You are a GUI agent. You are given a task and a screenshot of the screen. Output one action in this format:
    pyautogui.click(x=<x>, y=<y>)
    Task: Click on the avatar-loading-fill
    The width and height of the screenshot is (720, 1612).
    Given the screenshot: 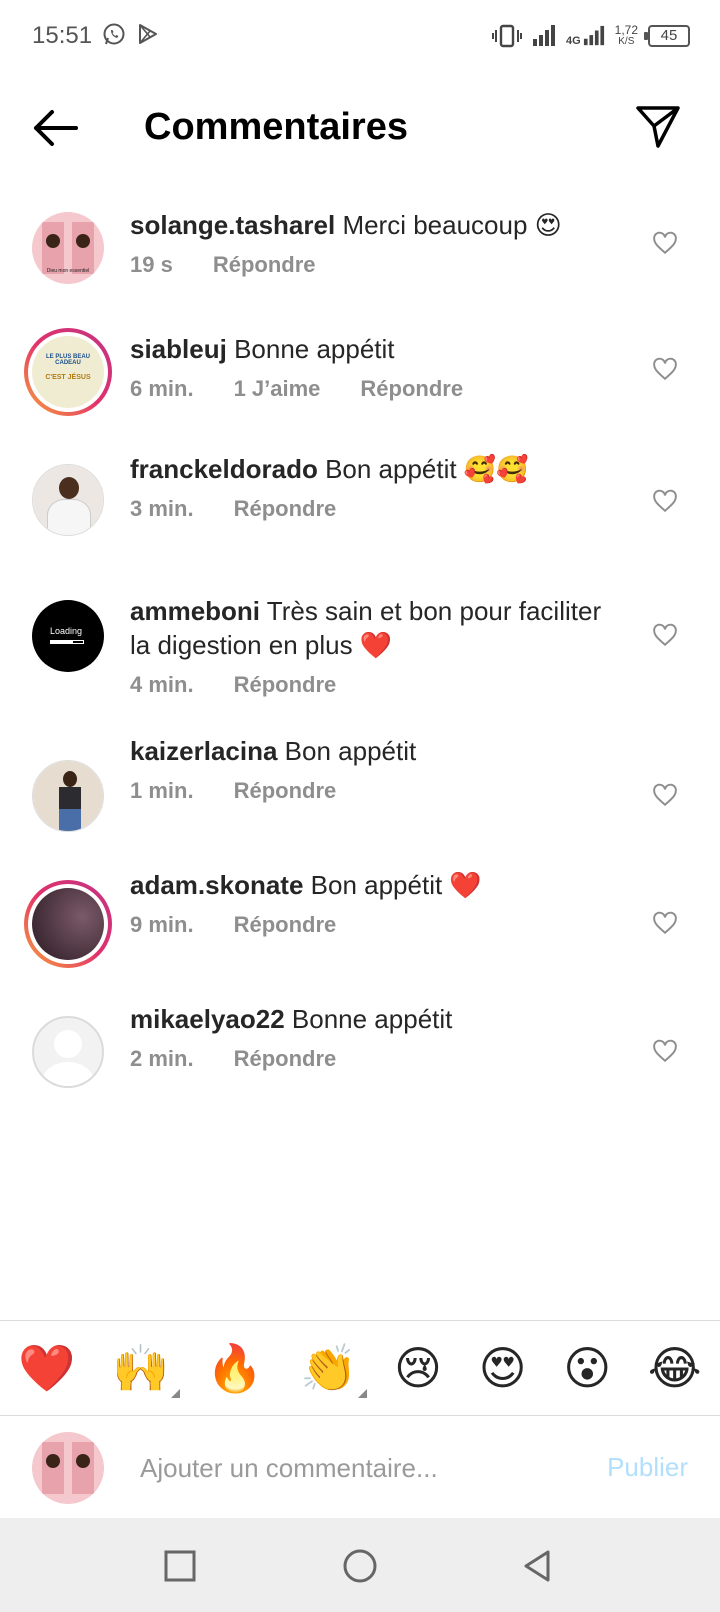 What is the action you would take?
    pyautogui.click(x=62, y=642)
    